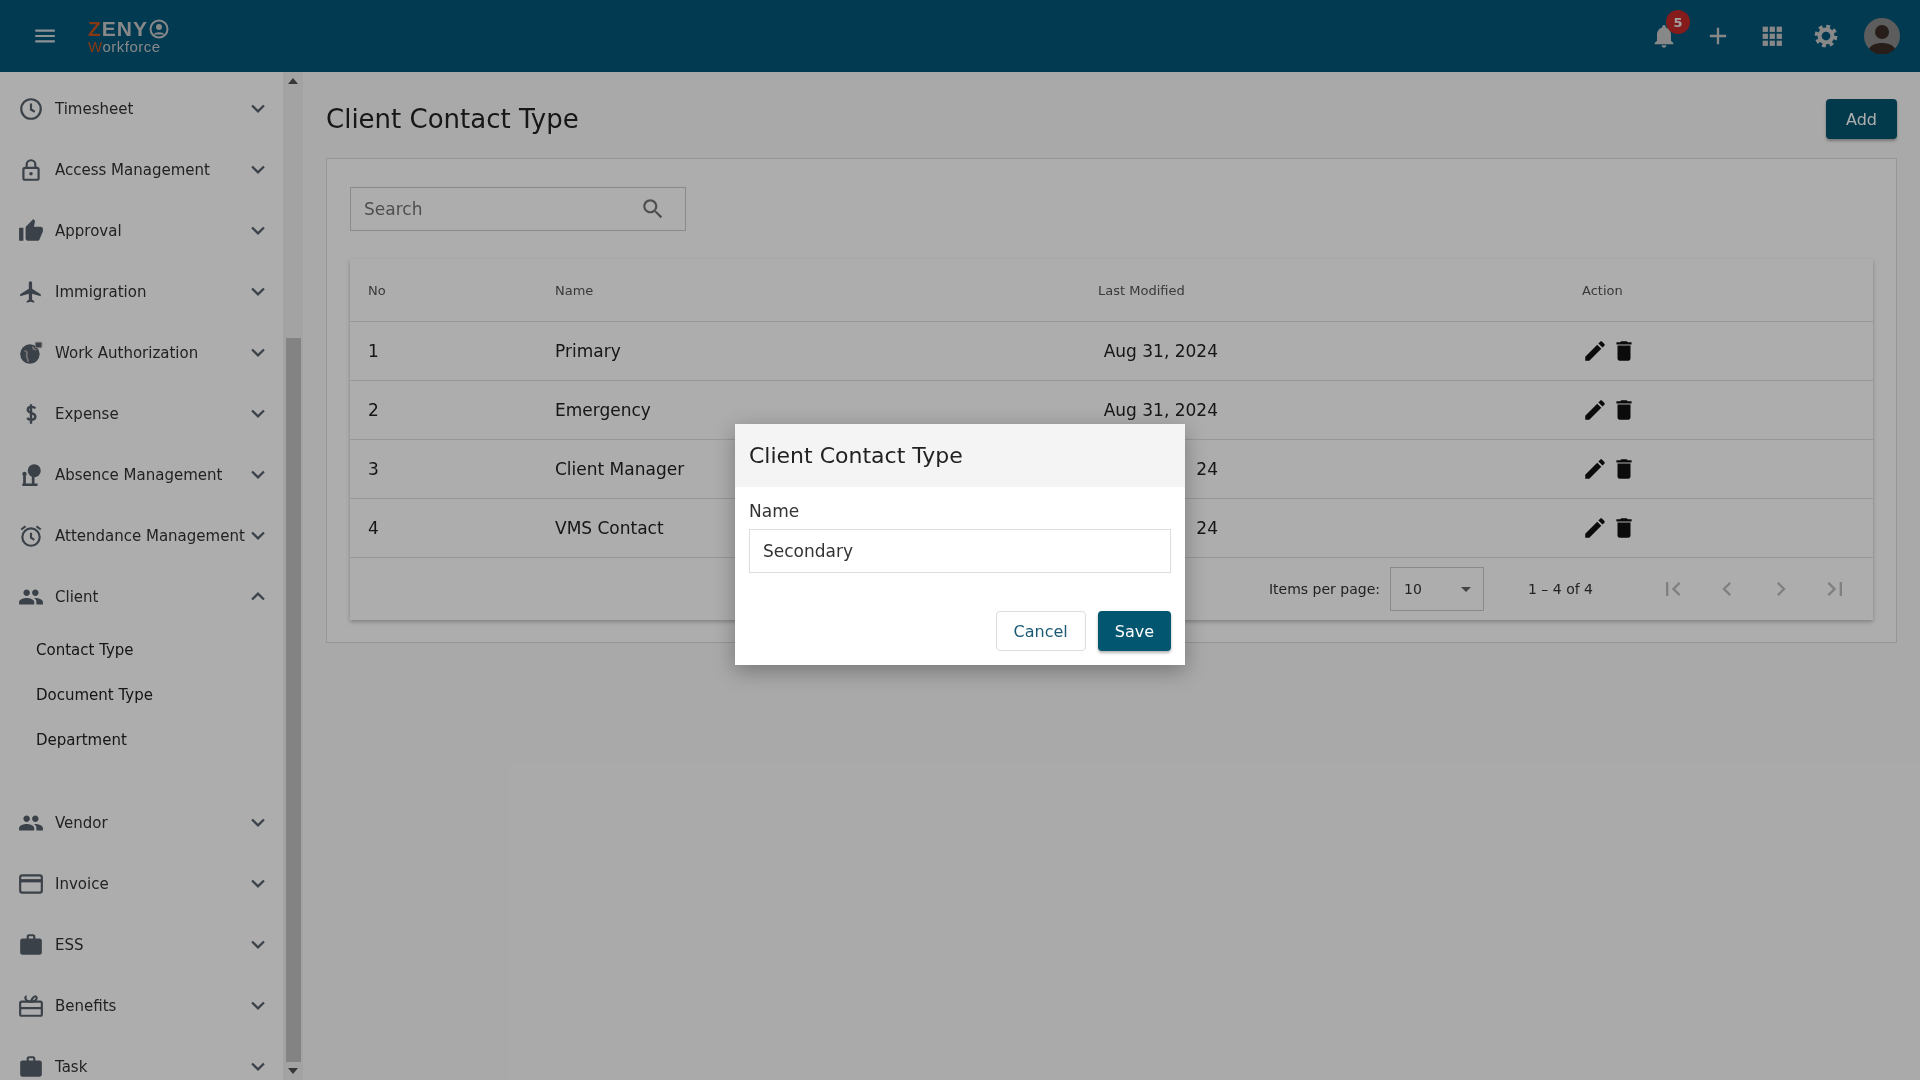 This screenshot has width=1920, height=1080. Describe the element at coordinates (856, 455) in the screenshot. I see `dialog-title: Client Contact Type` at that location.